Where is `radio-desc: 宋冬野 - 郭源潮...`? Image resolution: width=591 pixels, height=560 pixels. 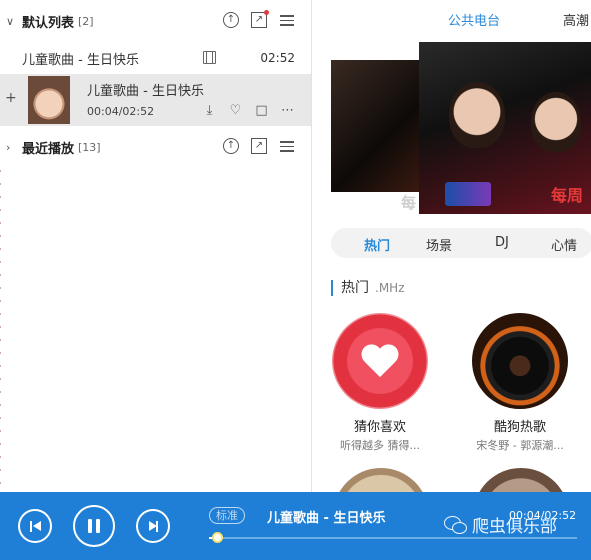
radio-desc: 宋冬野 - 郭源潮... is located at coordinates (520, 445).